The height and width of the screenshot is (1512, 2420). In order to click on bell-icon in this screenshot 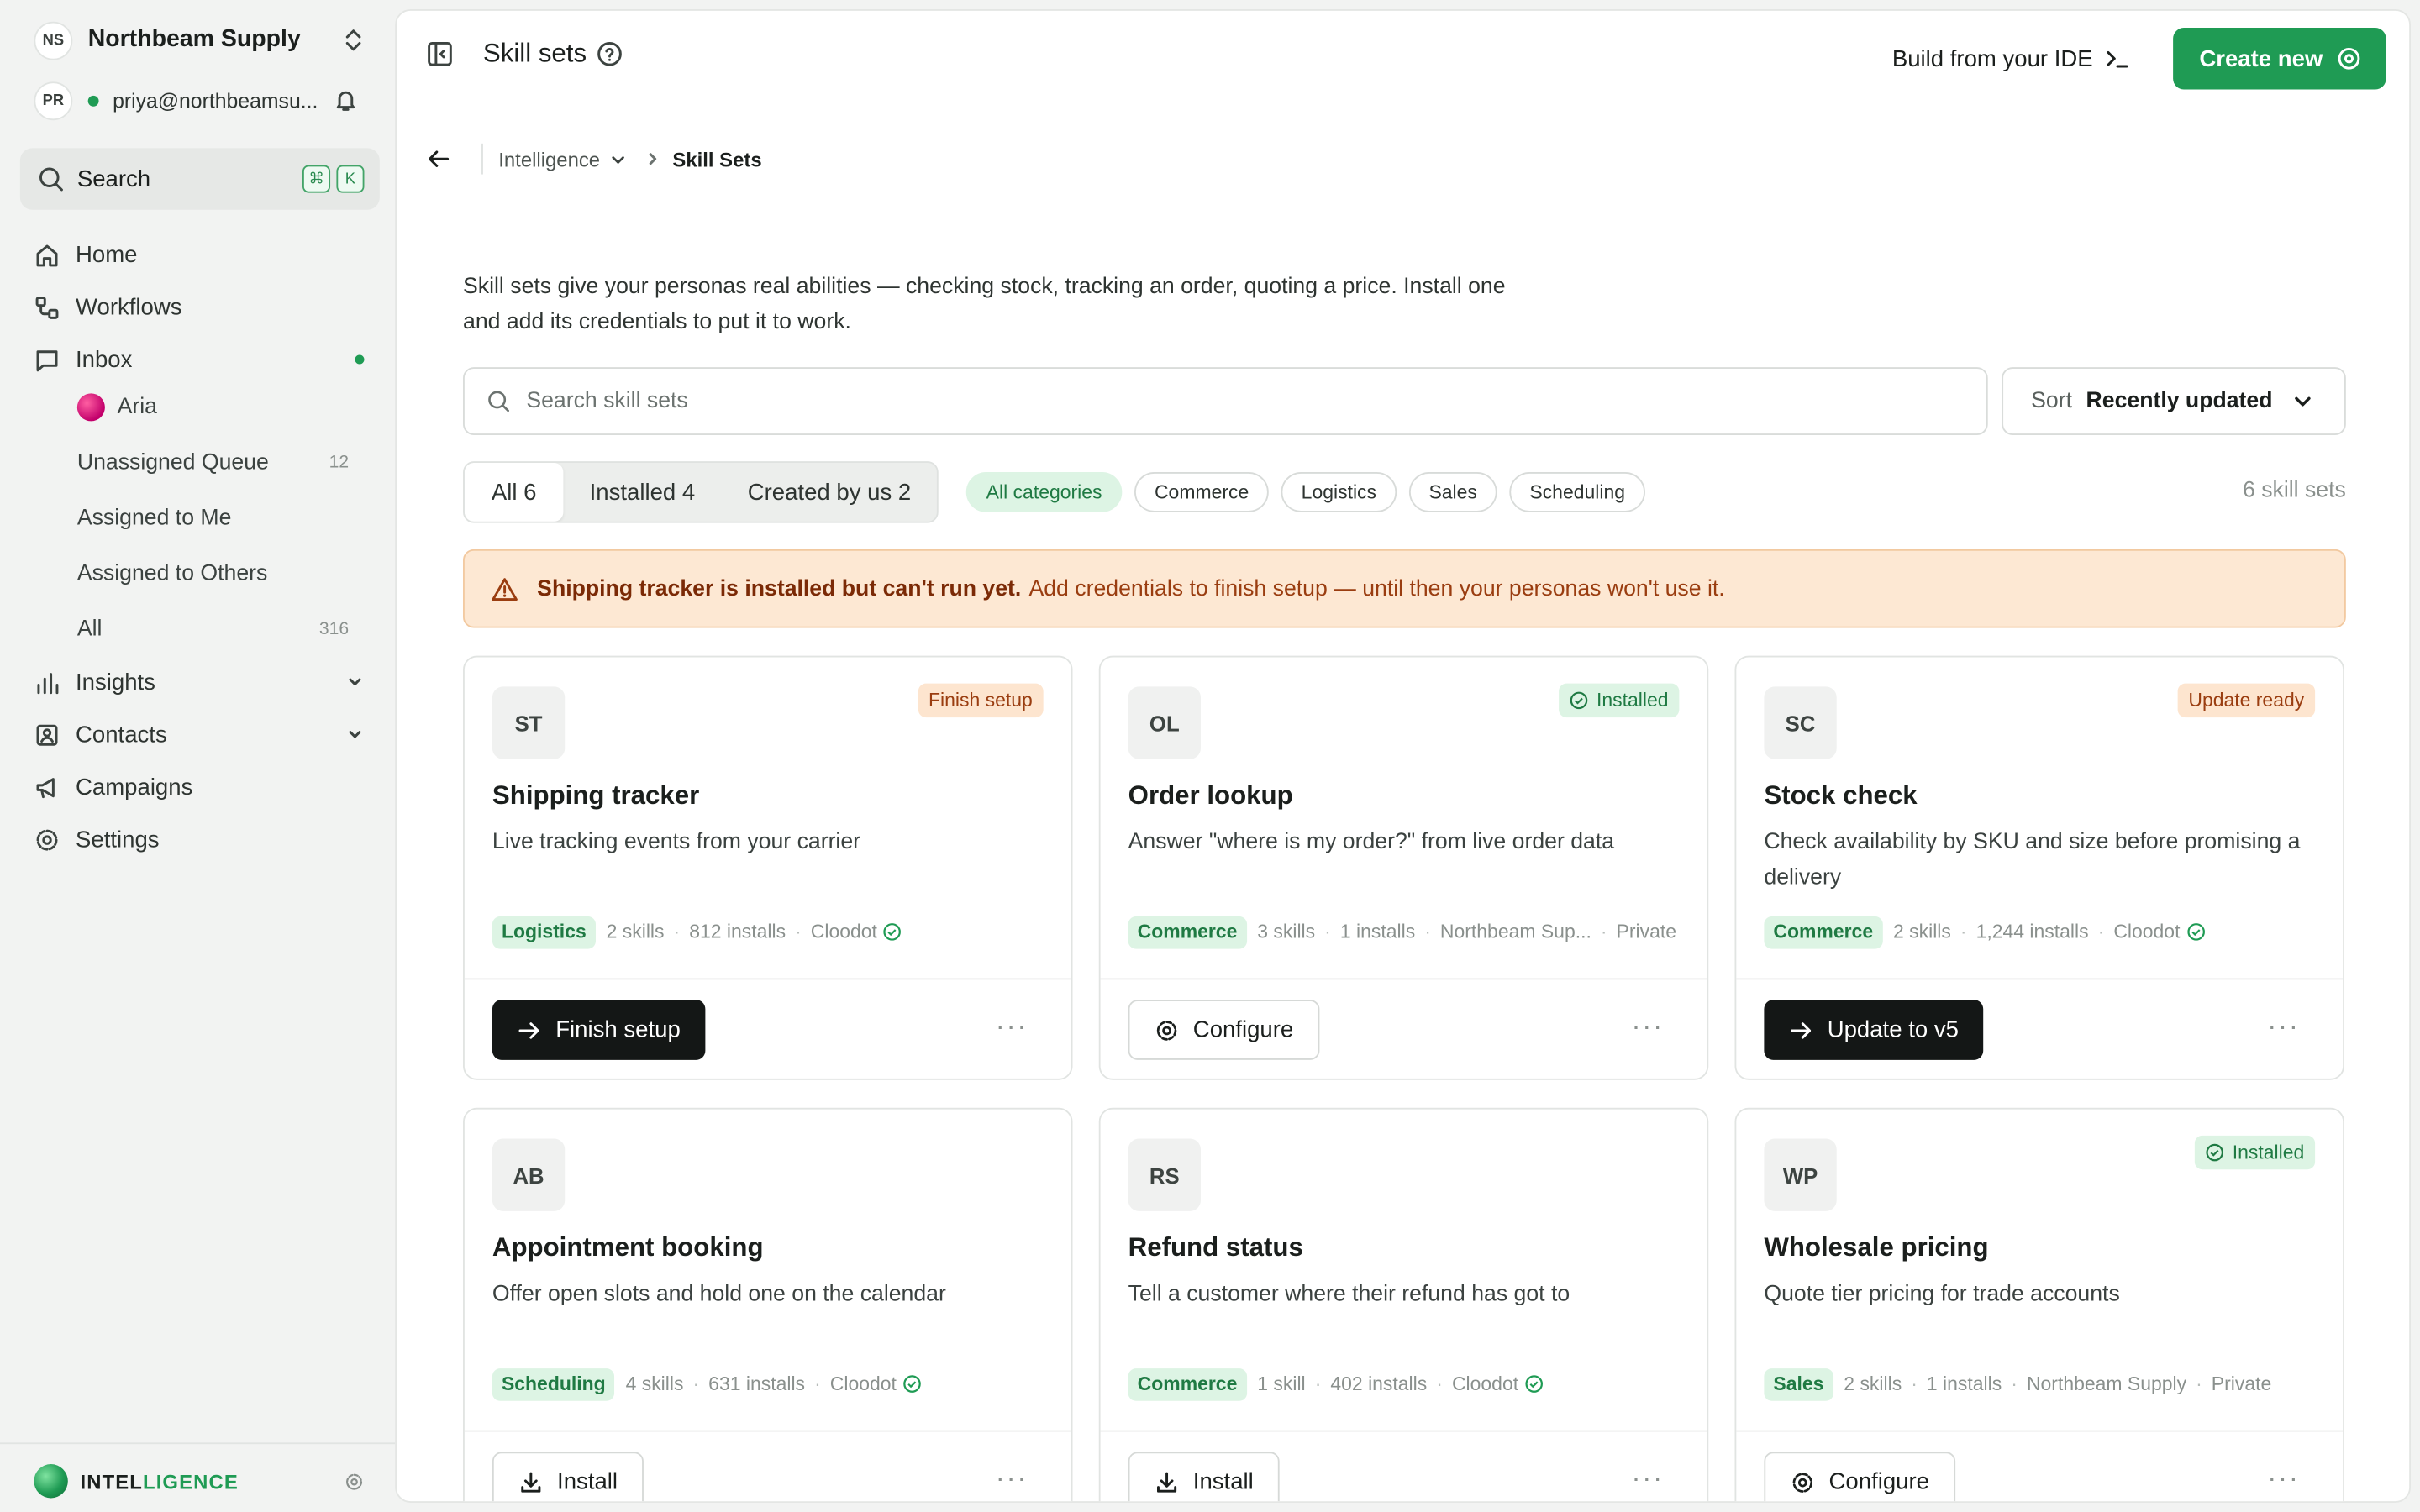, I will do `click(346, 100)`.